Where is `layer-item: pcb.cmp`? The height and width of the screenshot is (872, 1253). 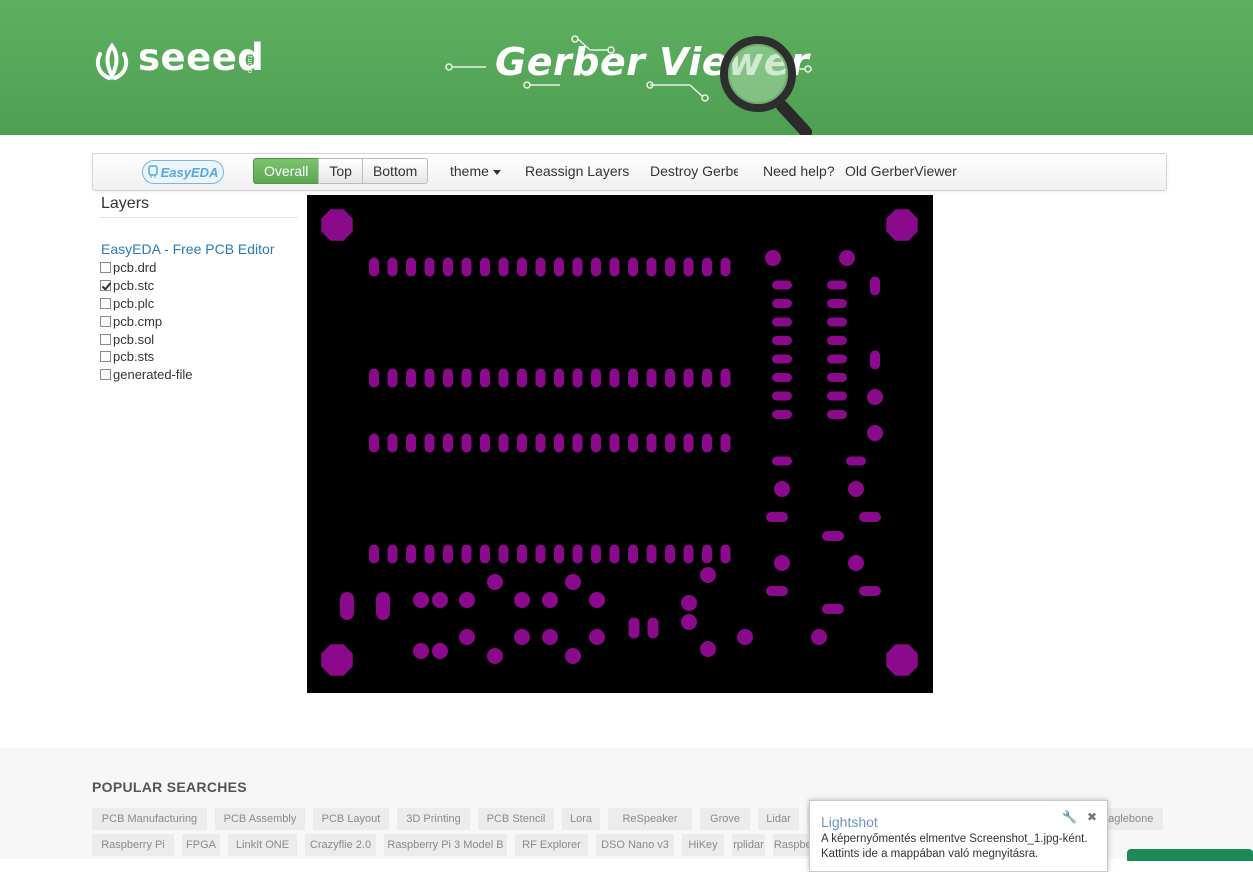 layer-item: pcb.cmp is located at coordinates (146, 321).